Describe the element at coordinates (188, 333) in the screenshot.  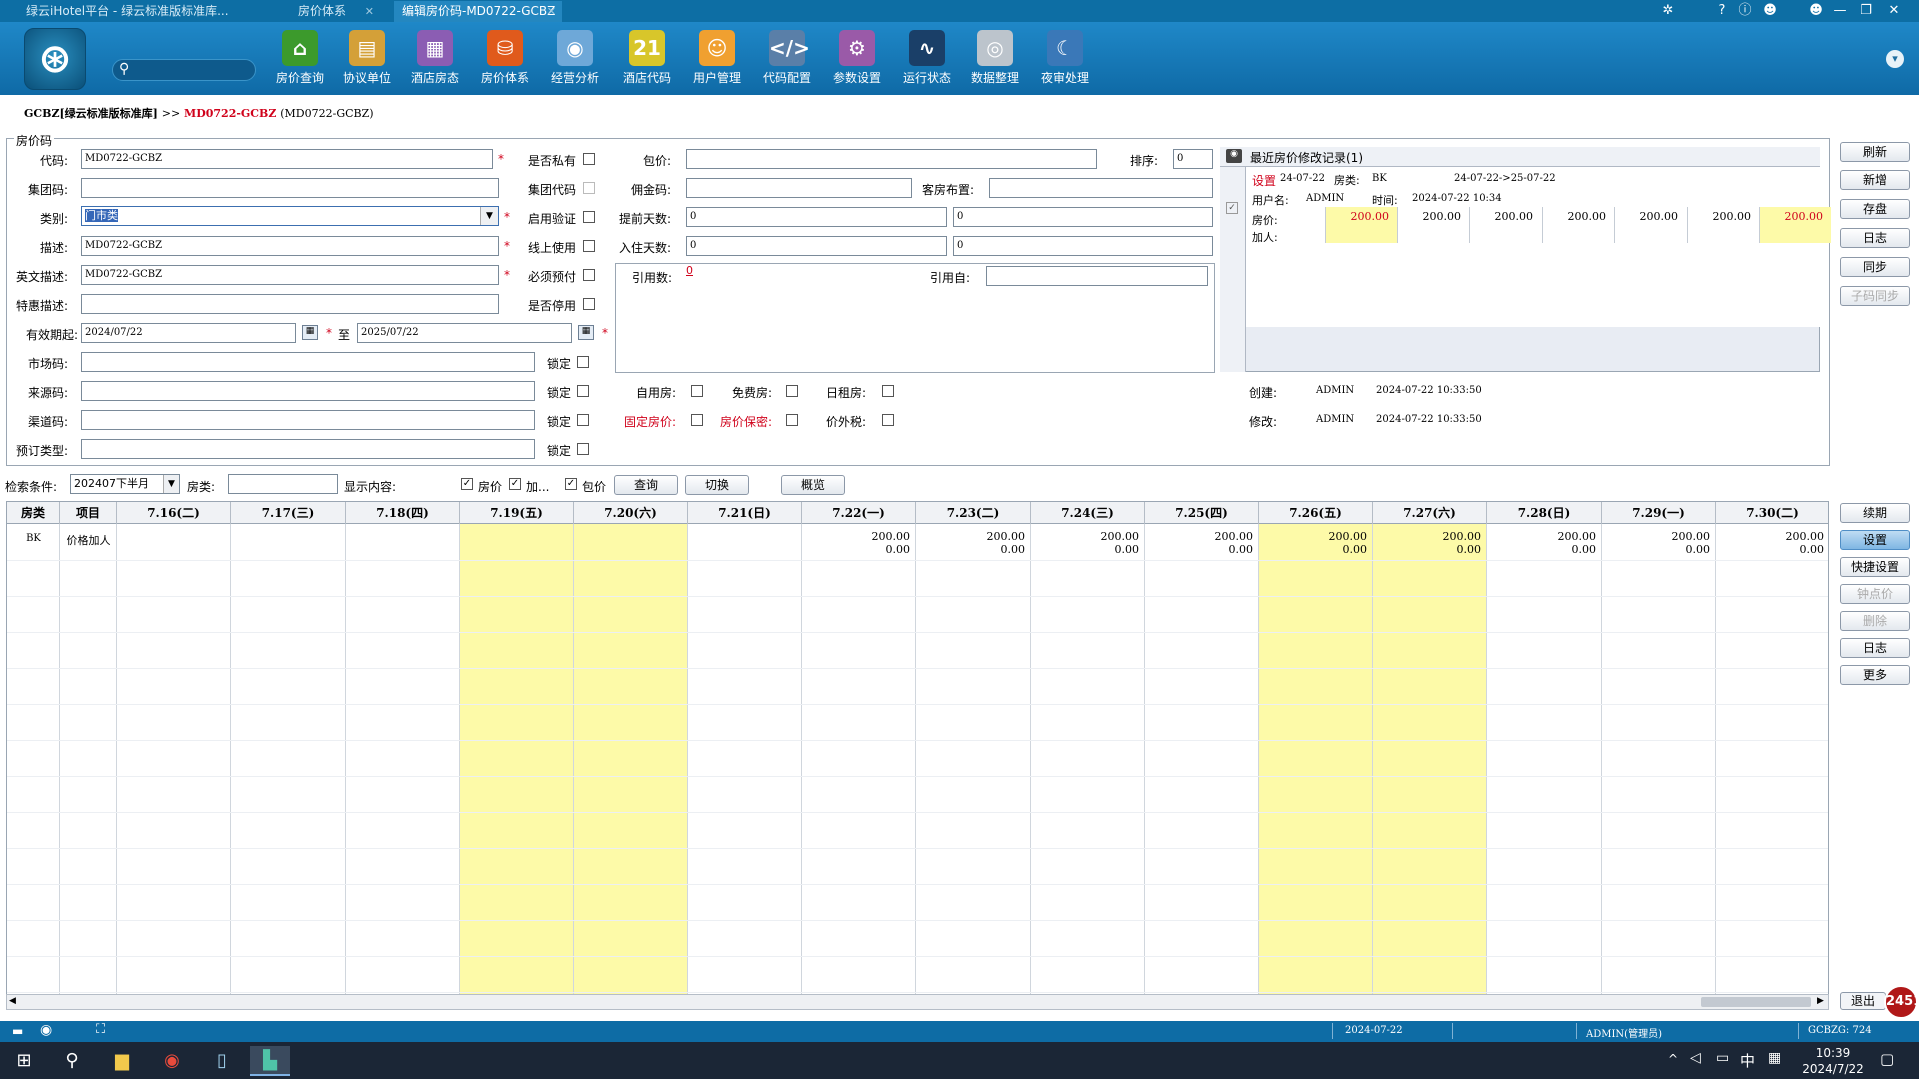
I see `valid-from-input: 2024/07/22` at that location.